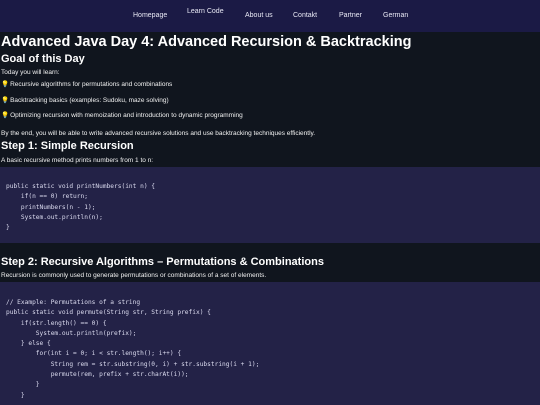 This screenshot has width=540, height=405. What do you see at coordinates (150, 15) in the screenshot?
I see `nav-link-homepage: Homepage` at bounding box center [150, 15].